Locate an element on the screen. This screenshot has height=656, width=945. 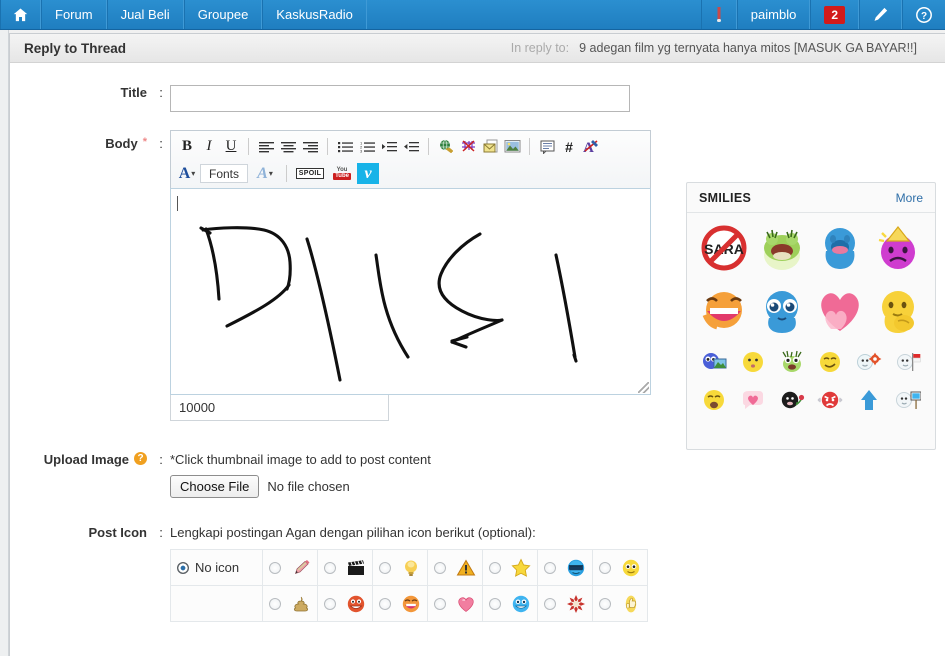
post-icon-cell-heart is located at coordinates (455, 603).